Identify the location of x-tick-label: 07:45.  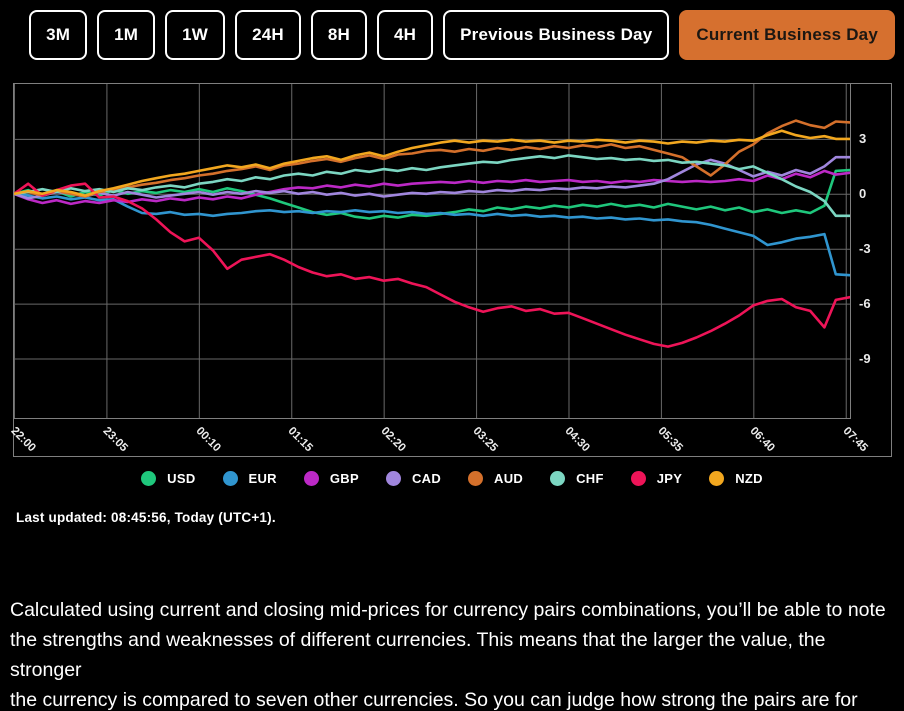
(855, 440).